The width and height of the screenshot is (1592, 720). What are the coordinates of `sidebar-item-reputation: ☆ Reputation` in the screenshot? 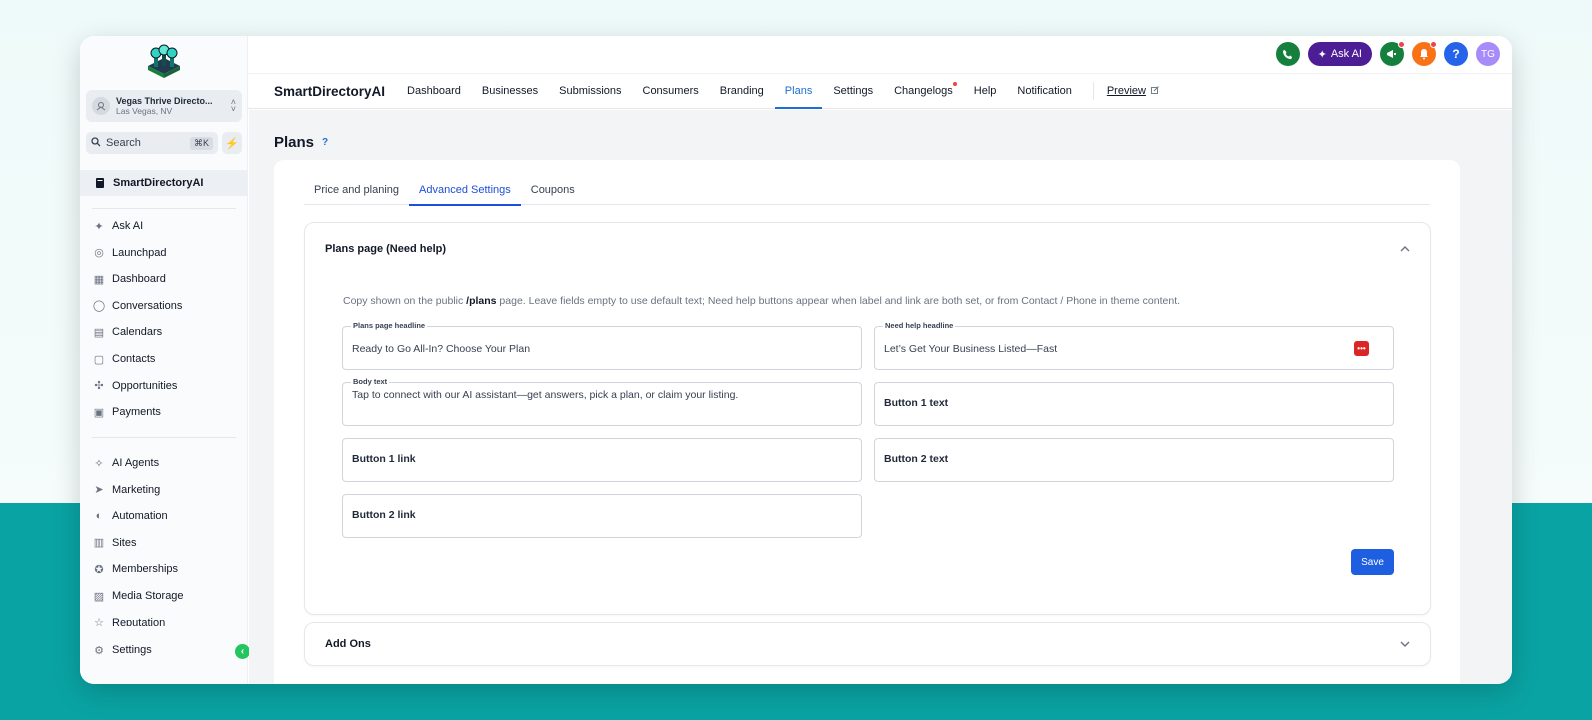 It's located at (128, 619).